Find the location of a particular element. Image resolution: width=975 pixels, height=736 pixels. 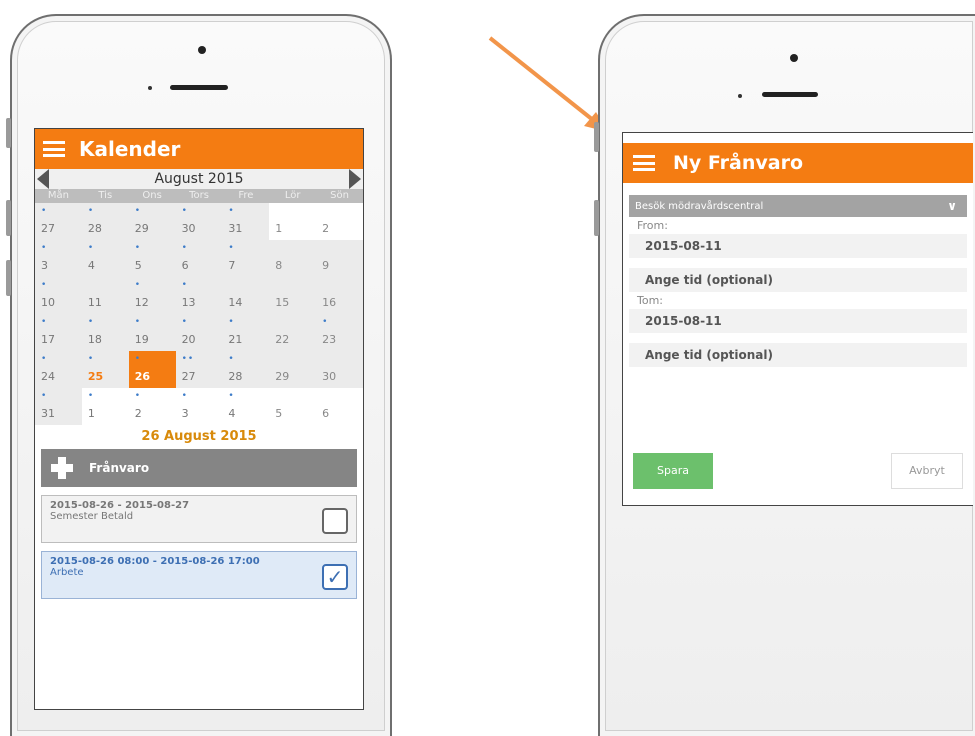

day-number: 24 is located at coordinates (48, 376).